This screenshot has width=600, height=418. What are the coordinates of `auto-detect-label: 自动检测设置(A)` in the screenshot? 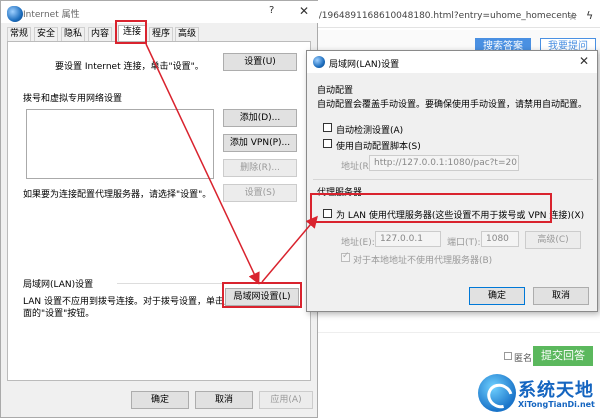 It's located at (370, 131).